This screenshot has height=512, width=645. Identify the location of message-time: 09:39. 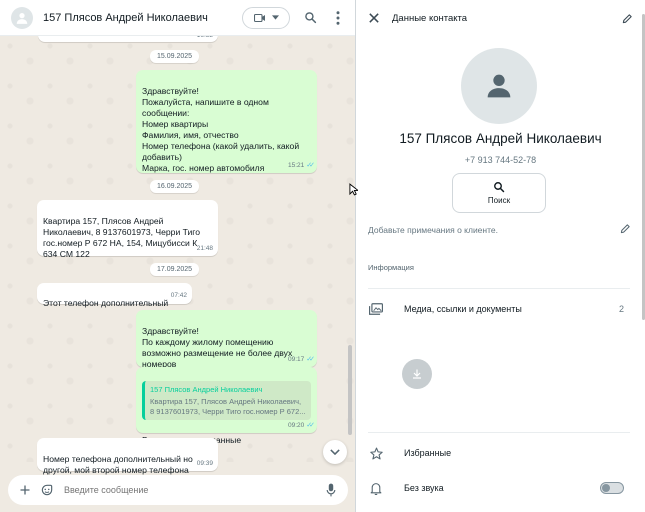
(204, 463).